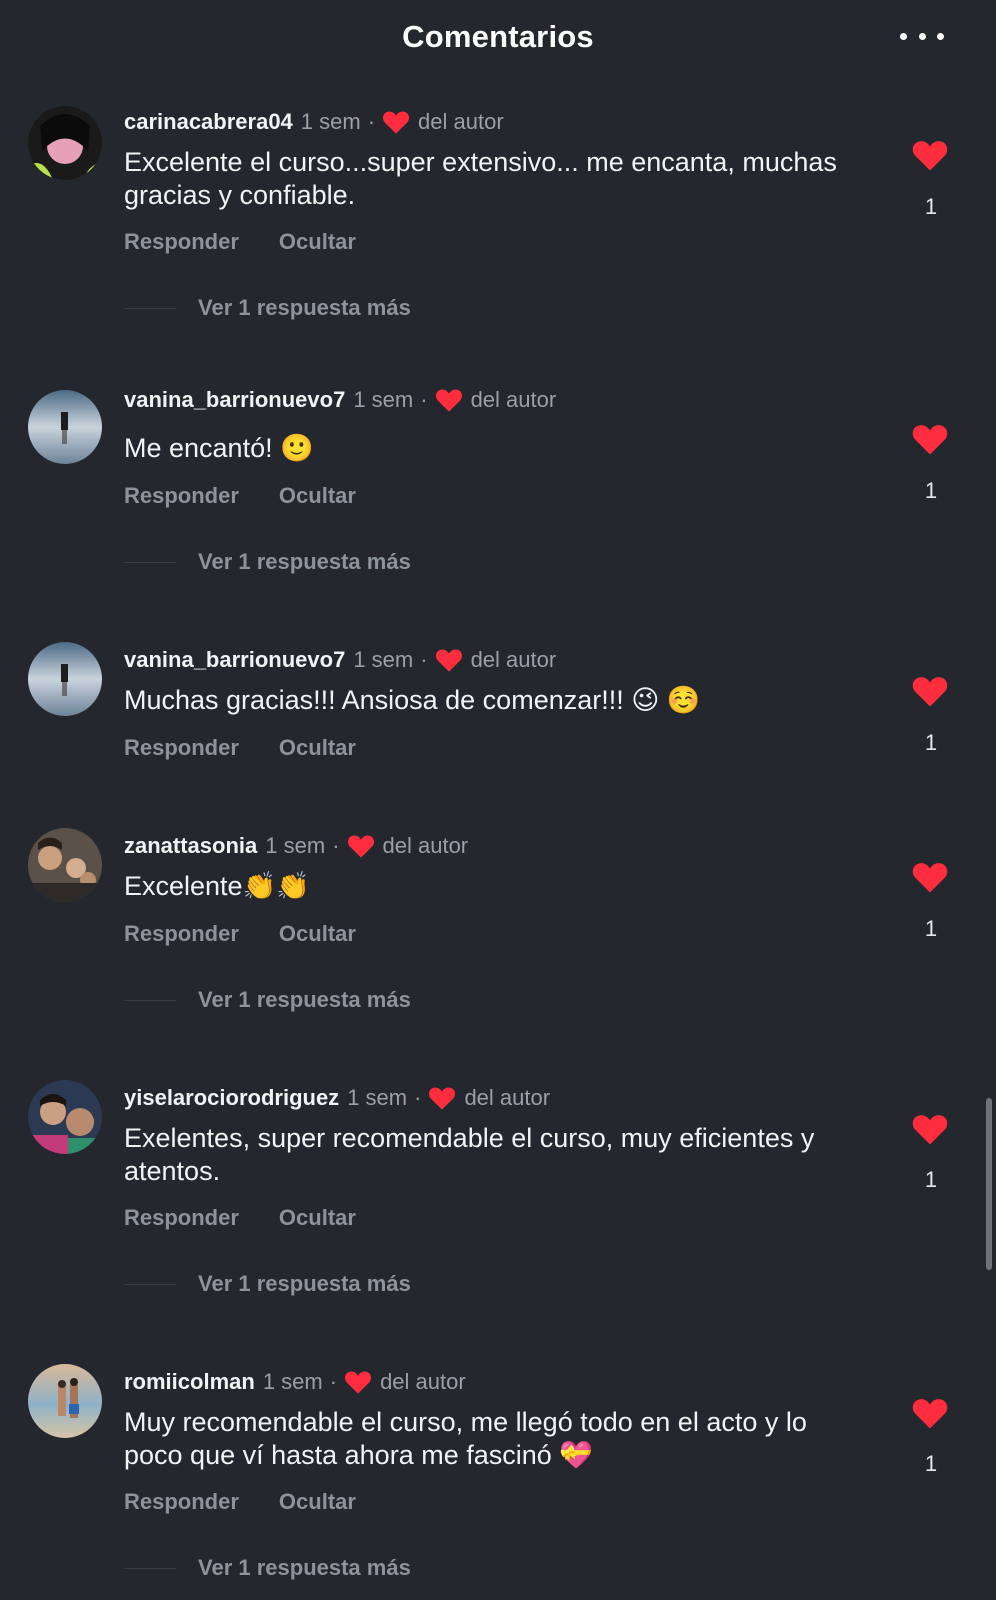 Image resolution: width=996 pixels, height=1600 pixels. I want to click on comment-header: romiicolman 1 sem · del autor, so click(295, 1382).